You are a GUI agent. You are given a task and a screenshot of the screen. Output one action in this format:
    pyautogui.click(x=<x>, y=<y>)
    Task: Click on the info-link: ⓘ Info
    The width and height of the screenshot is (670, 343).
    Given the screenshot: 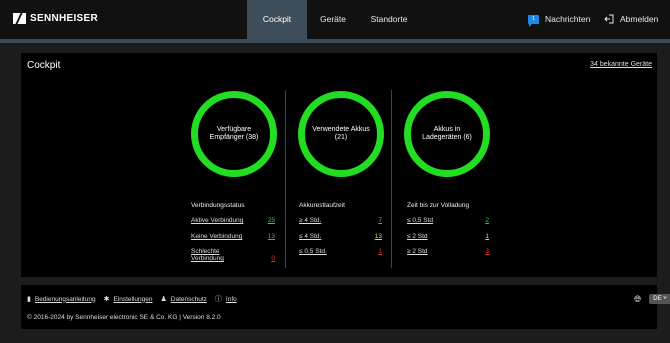 What is the action you would take?
    pyautogui.click(x=226, y=299)
    